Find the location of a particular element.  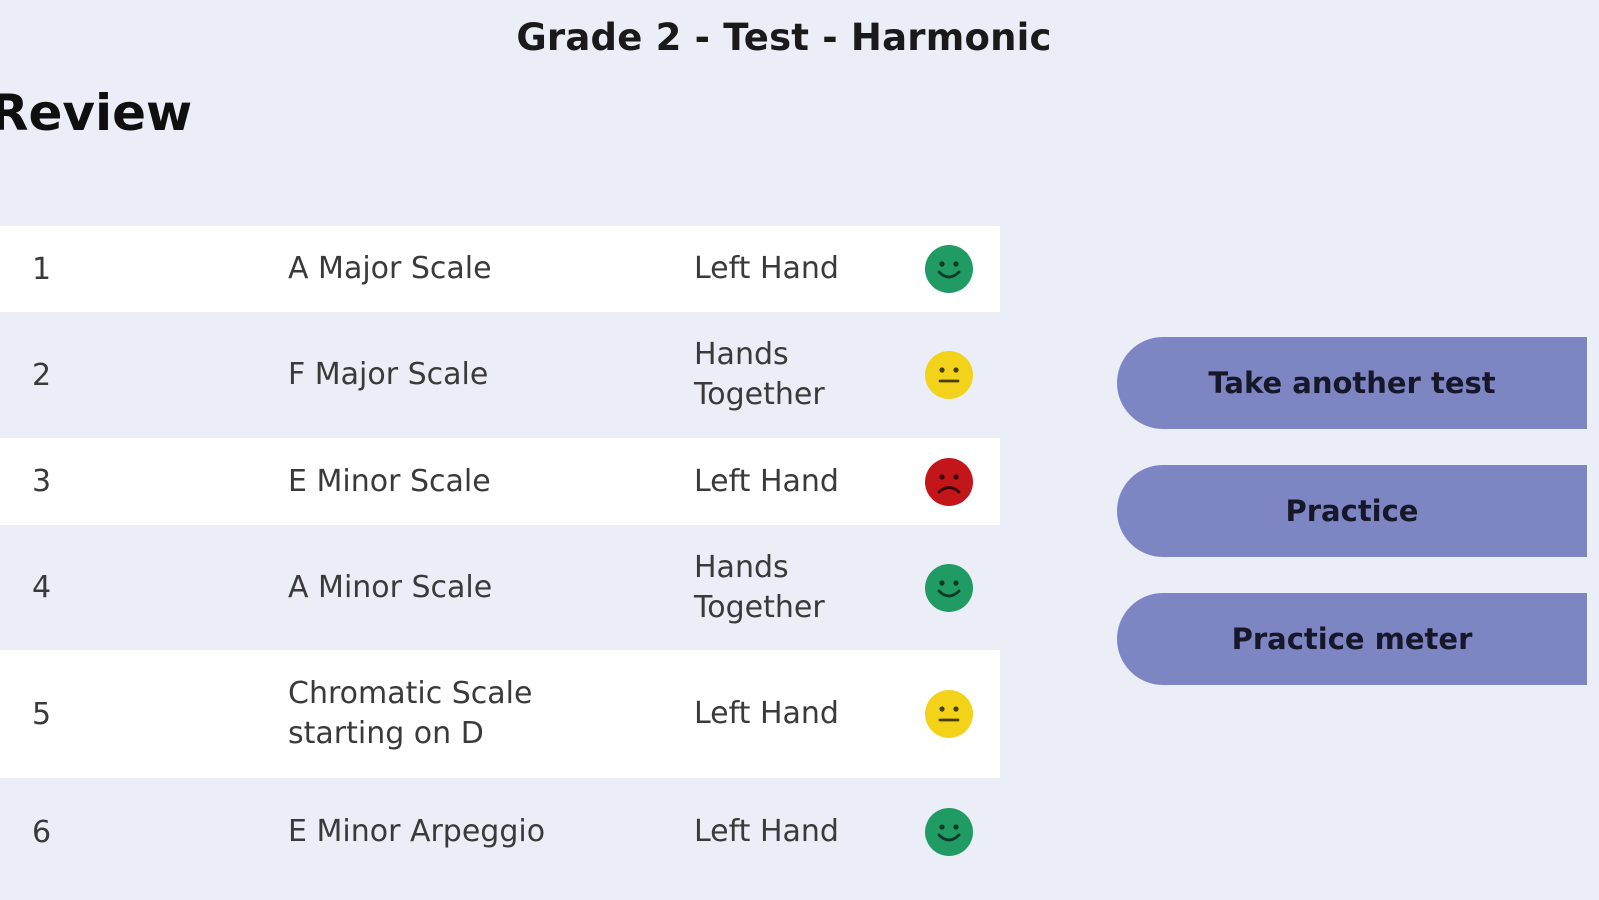

exercise-name-line: Chromatic Scale is located at coordinates (410, 693).